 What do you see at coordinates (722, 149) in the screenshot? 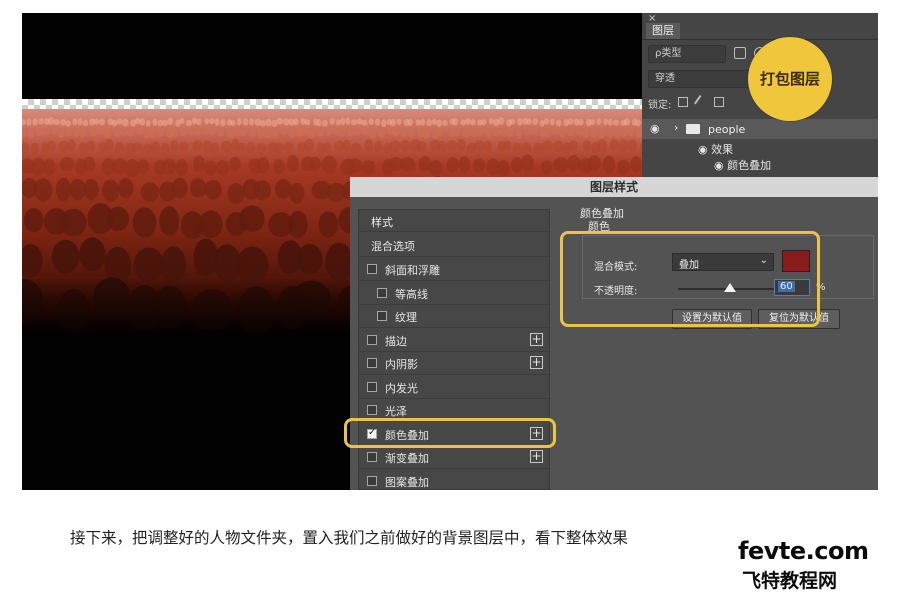
I see `effects-label: 效果` at bounding box center [722, 149].